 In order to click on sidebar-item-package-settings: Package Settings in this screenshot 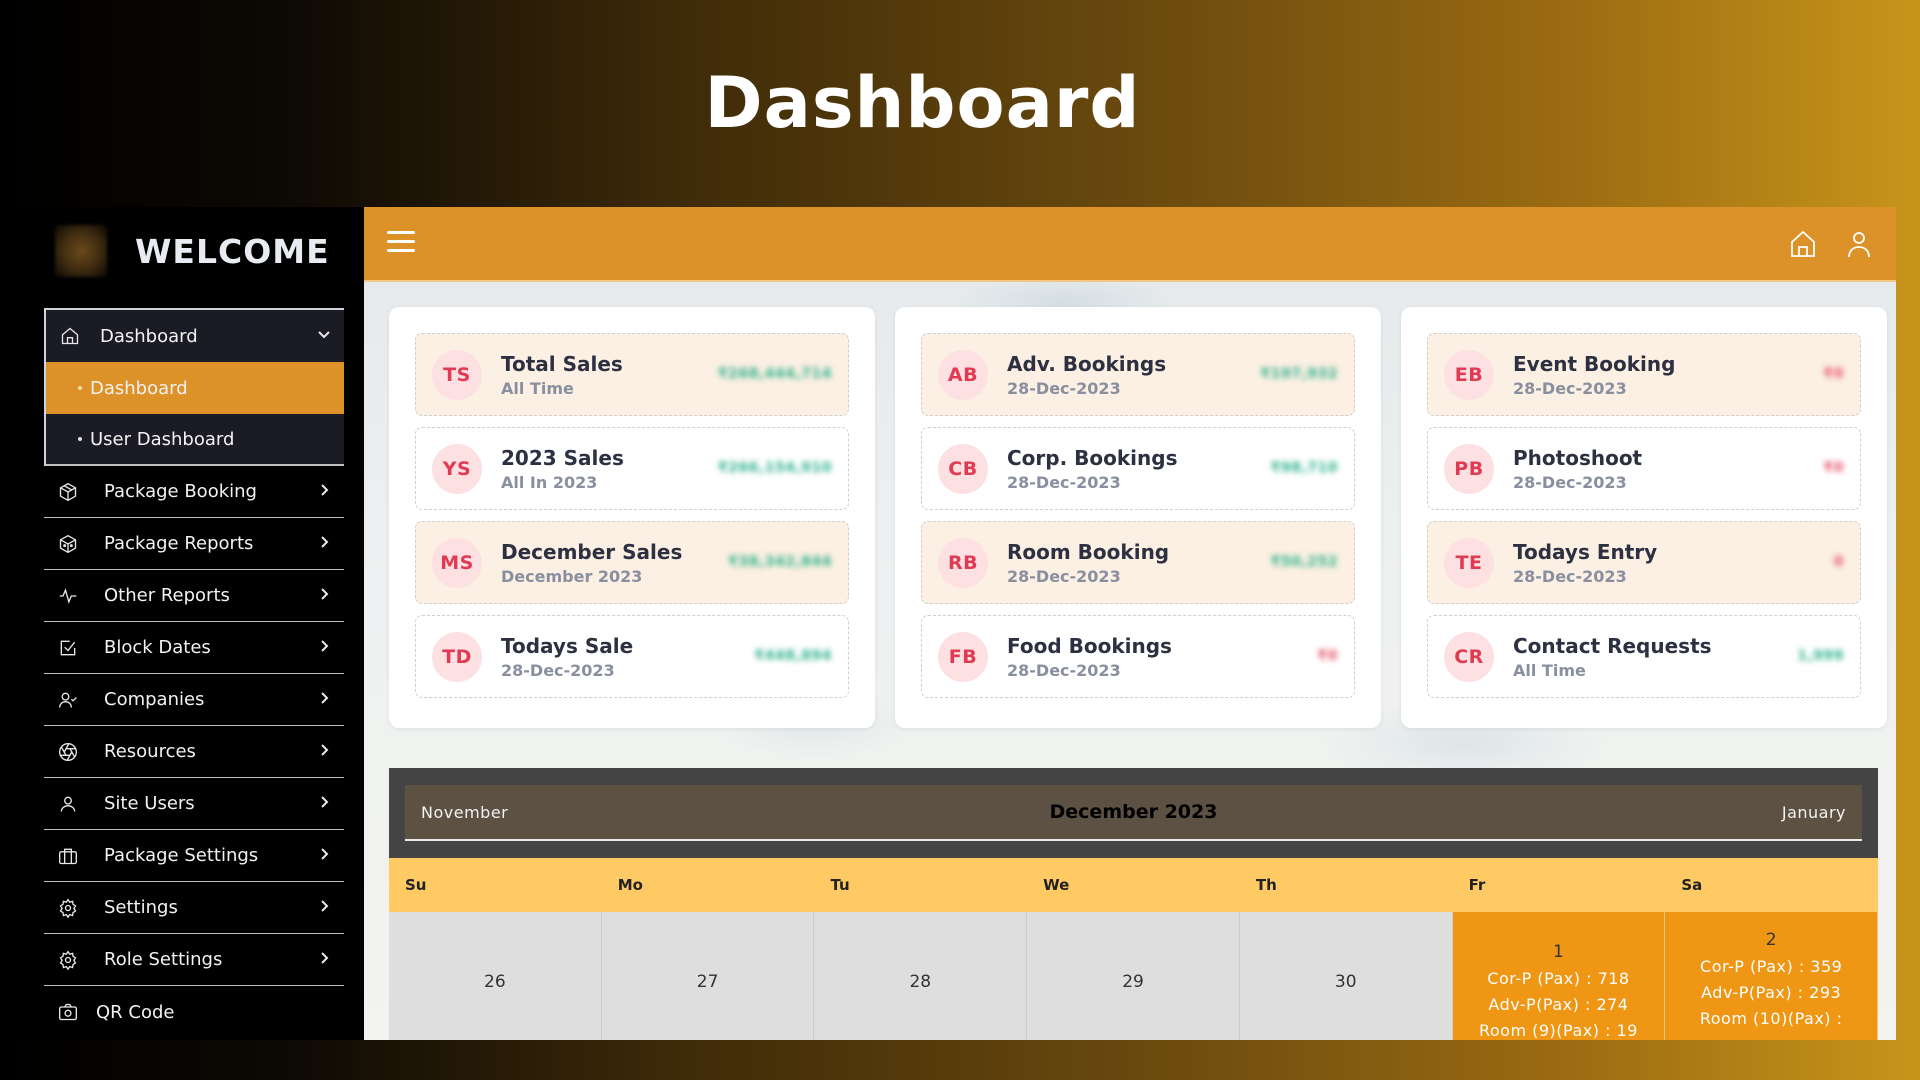, I will do `click(194, 856)`.